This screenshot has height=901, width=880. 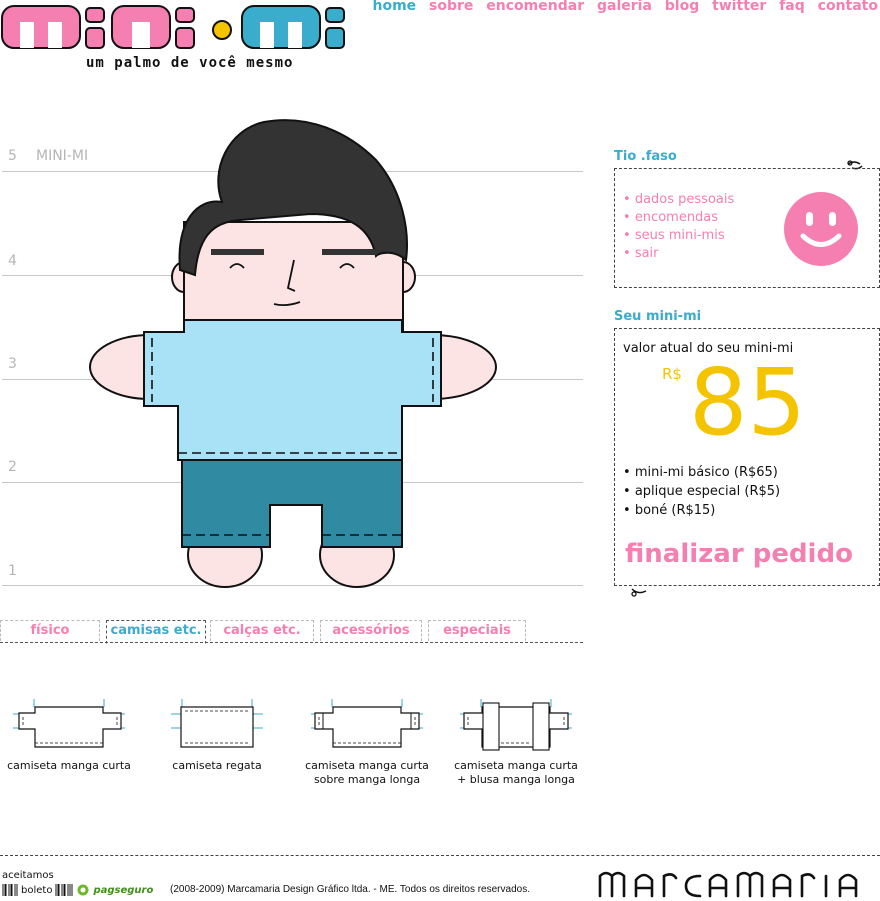 What do you see at coordinates (658, 316) in the screenshot?
I see `price-panel-title: Seu mini-mi` at bounding box center [658, 316].